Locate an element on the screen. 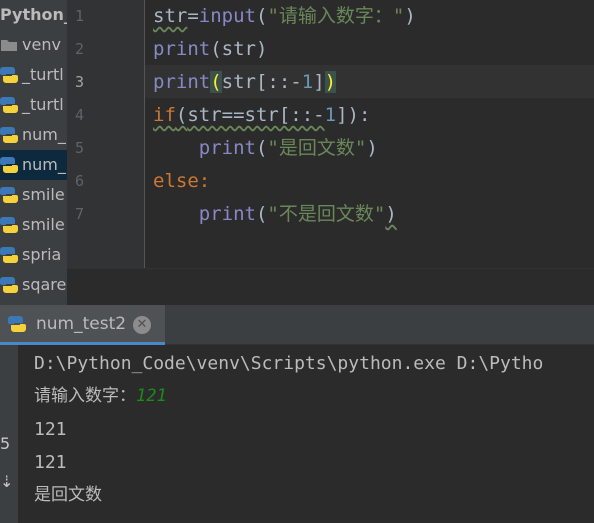 This screenshot has width=594, height=523. code-line-6: else: is located at coordinates (181, 181).